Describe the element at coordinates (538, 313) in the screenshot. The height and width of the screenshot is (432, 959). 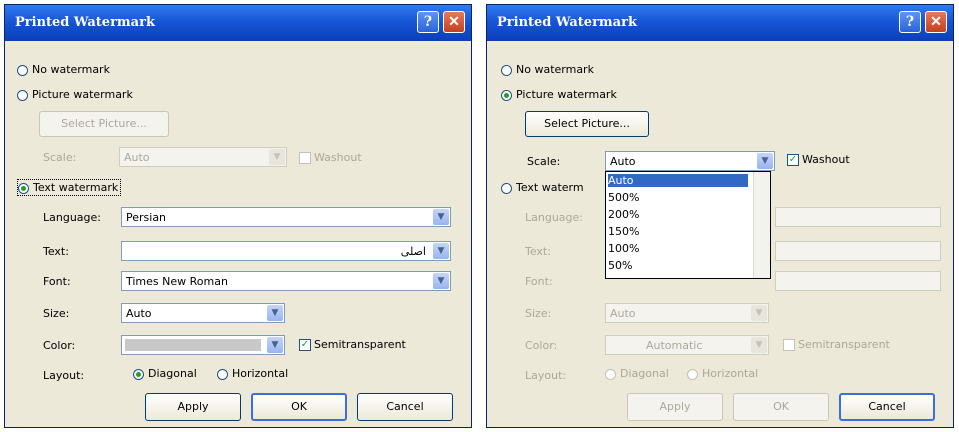
I see `size-label: Size:` at that location.